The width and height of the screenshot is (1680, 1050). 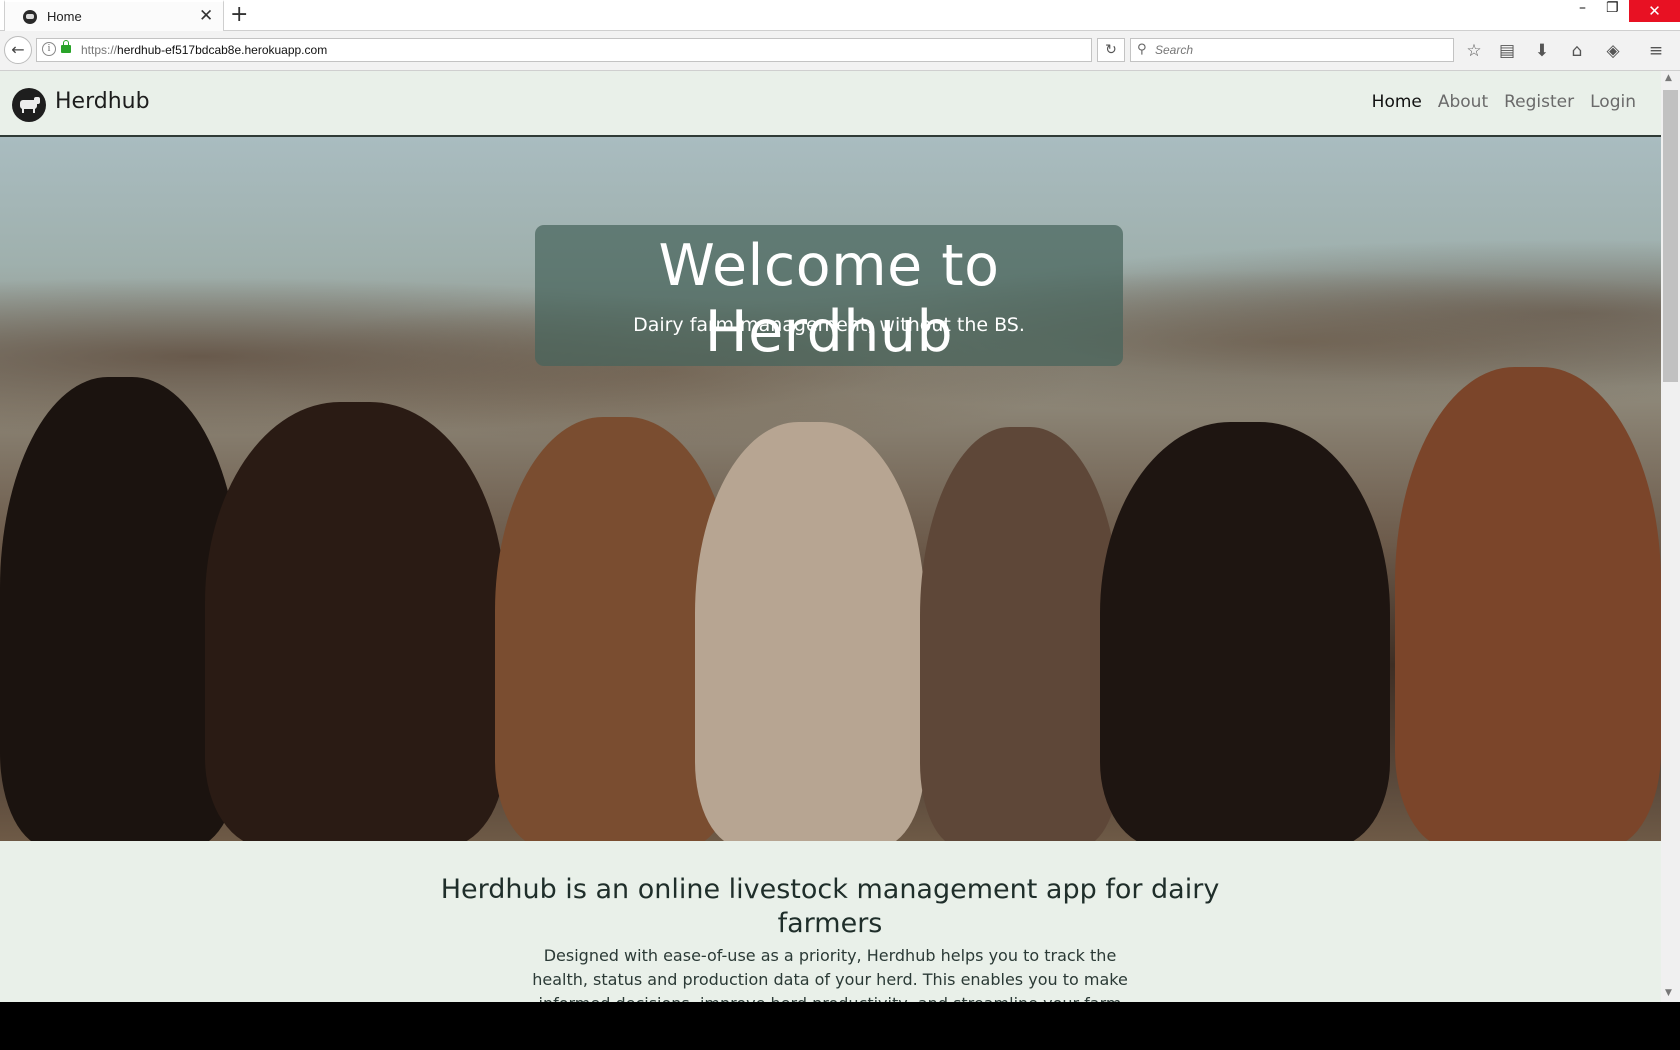 What do you see at coordinates (1142, 49) in the screenshot?
I see `search-icon: ⚲` at bounding box center [1142, 49].